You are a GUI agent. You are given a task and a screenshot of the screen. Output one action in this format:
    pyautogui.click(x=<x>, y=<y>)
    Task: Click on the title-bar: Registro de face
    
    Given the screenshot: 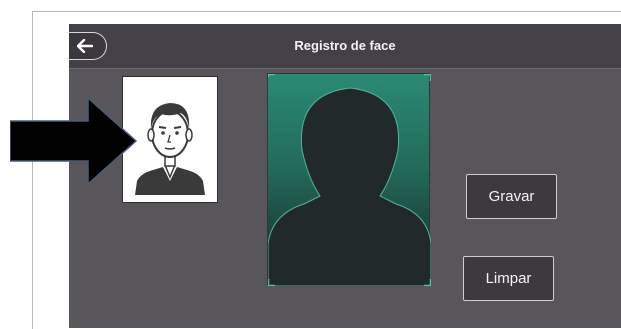 What is the action you would take?
    pyautogui.click(x=345, y=46)
    